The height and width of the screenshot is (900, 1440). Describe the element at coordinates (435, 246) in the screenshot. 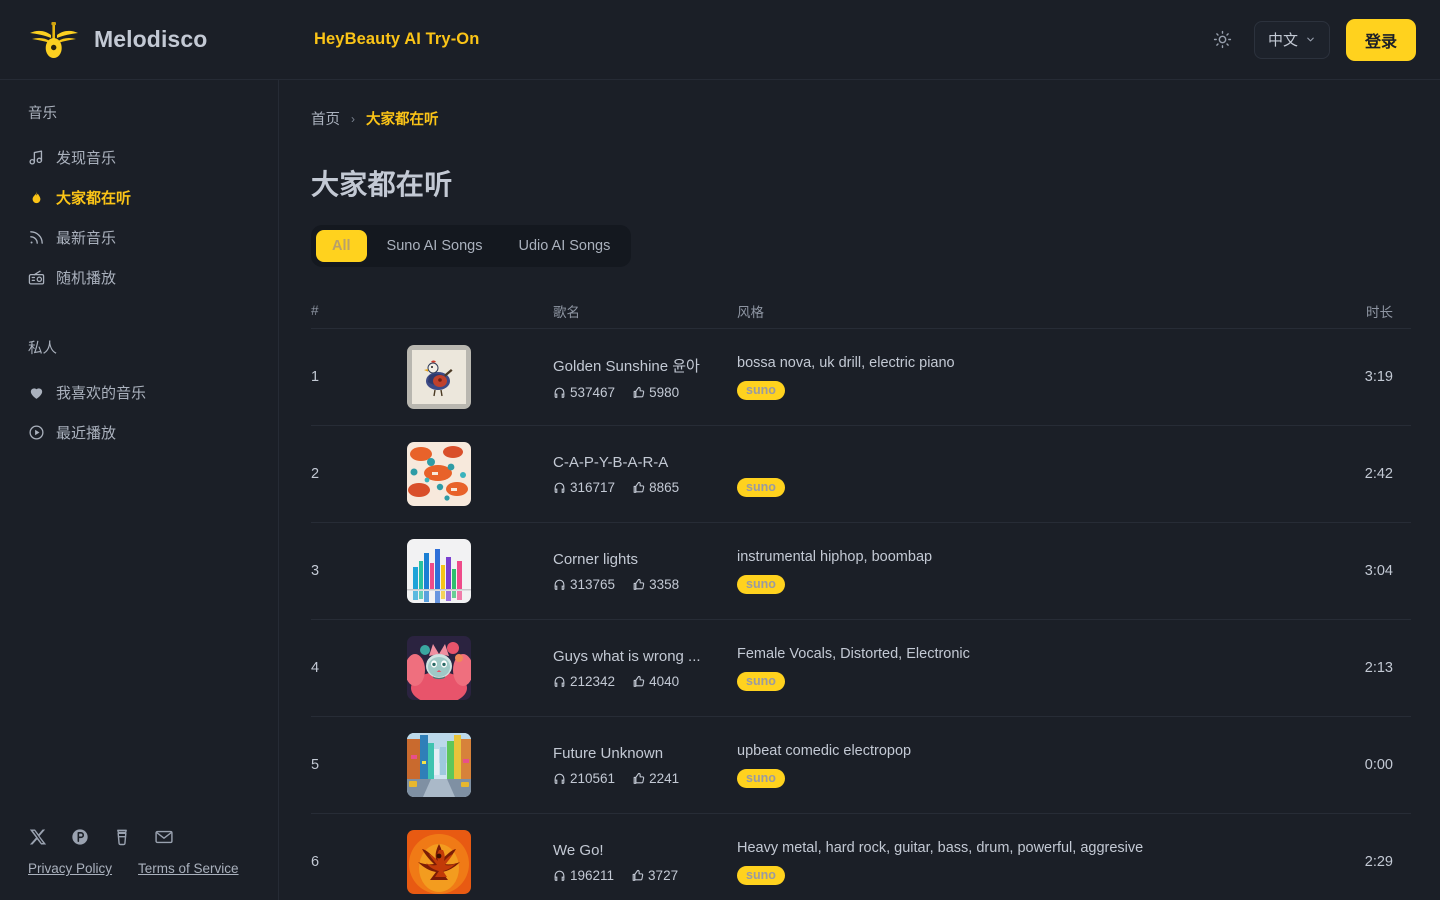

I see `tab-suno-ai-songs: Suno AI Songs` at that location.